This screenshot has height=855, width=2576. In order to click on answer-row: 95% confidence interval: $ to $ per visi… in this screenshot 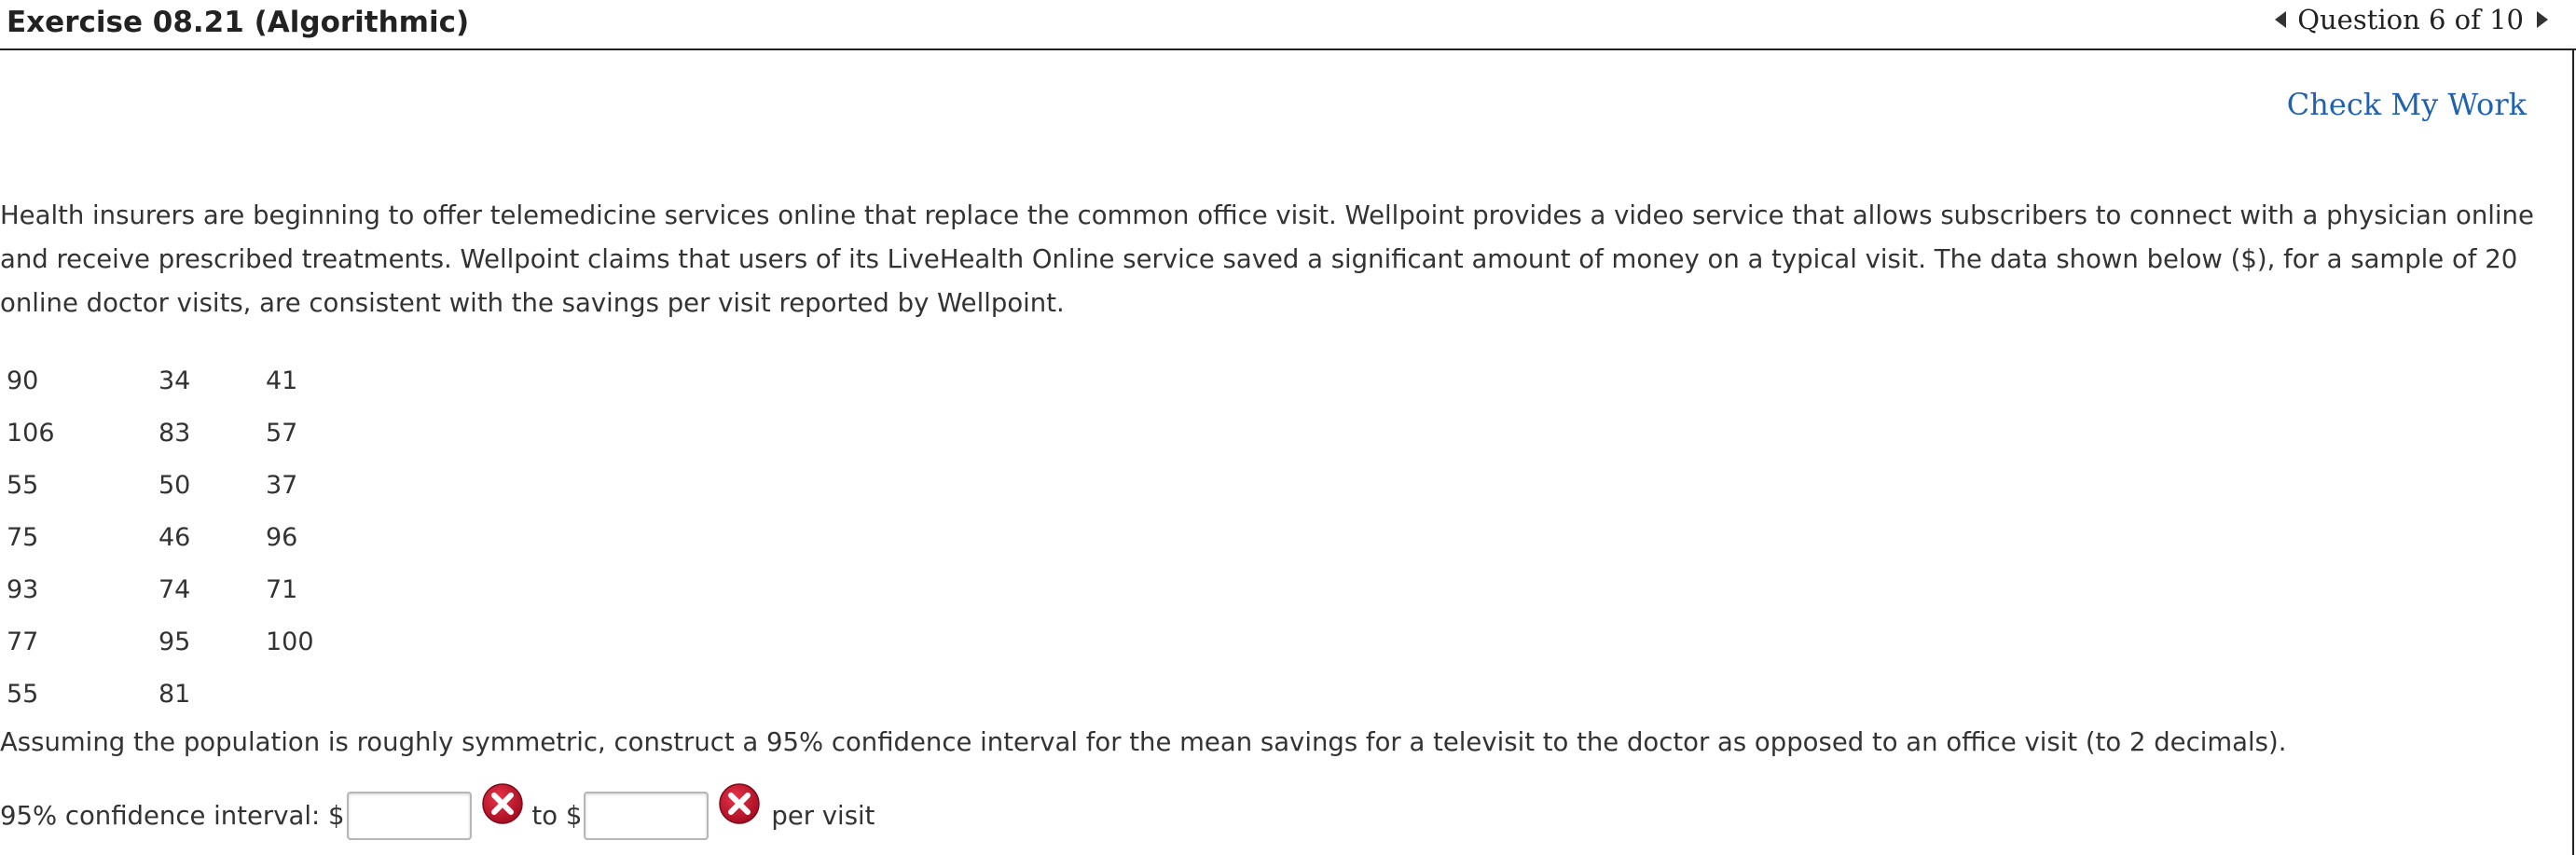, I will do `click(437, 813)`.